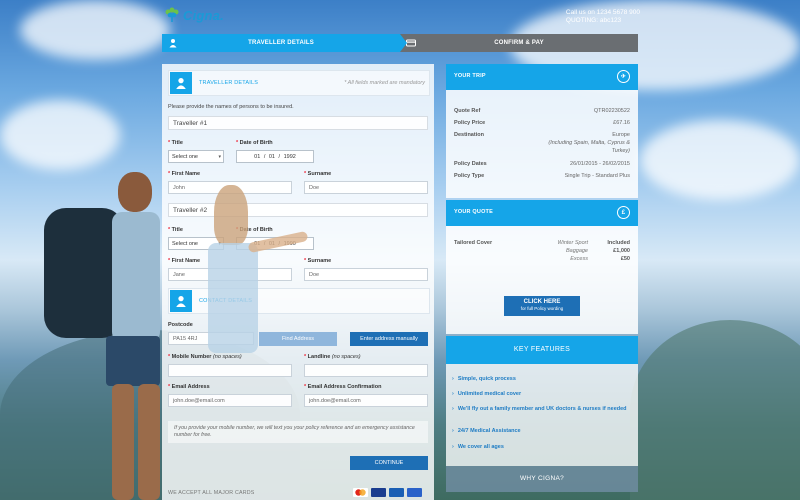 This screenshot has width=800, height=500. I want to click on card-icon, so click(411, 43).